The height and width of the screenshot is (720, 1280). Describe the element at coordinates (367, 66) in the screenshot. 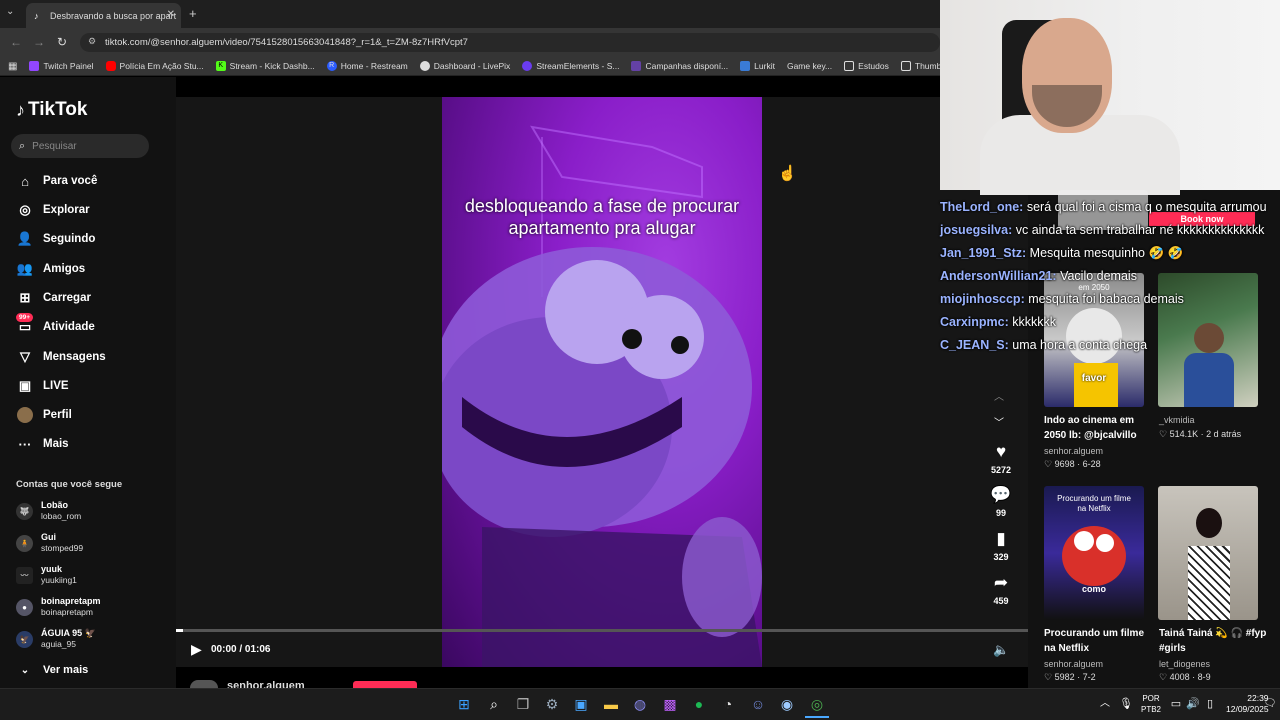

I see `bookmark-restream: R Home - Restream` at that location.